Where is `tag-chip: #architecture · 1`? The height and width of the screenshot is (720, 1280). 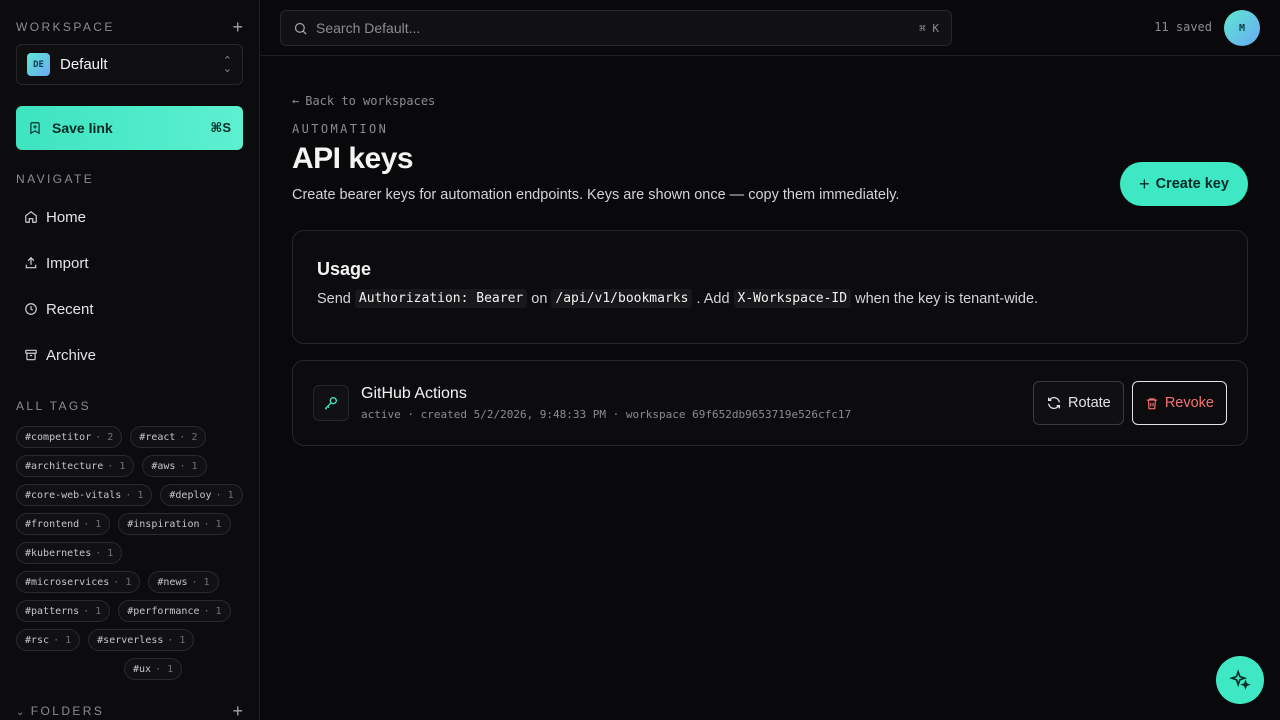
tag-chip: #architecture · 1 is located at coordinates (75, 466).